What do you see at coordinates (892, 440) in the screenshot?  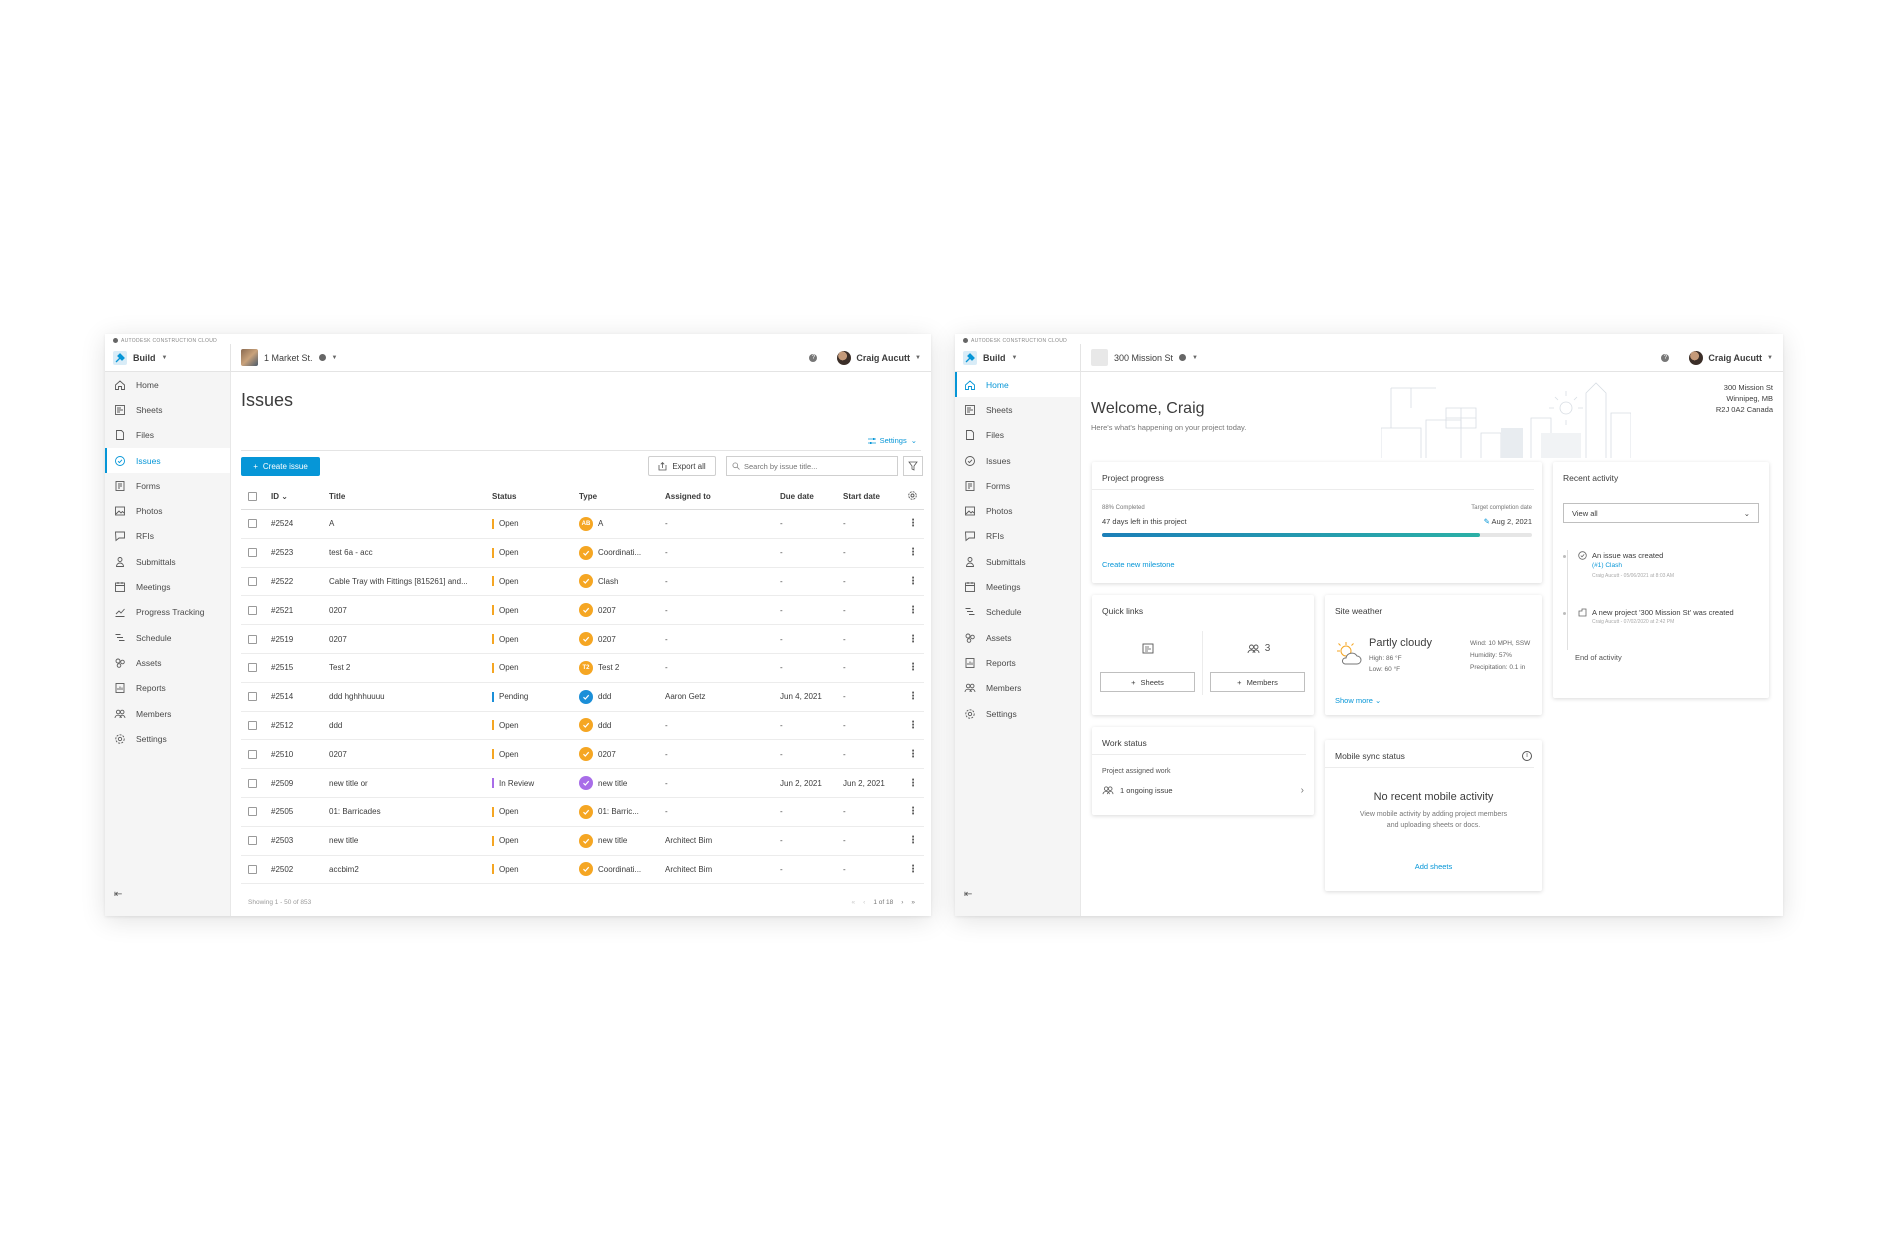 I see `settings-link: Settings ⌄` at bounding box center [892, 440].